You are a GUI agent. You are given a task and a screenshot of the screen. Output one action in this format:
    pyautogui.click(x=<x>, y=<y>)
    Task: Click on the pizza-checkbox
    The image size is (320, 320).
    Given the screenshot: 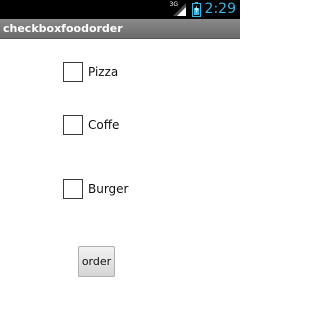 What is the action you would take?
    pyautogui.click(x=73, y=72)
    